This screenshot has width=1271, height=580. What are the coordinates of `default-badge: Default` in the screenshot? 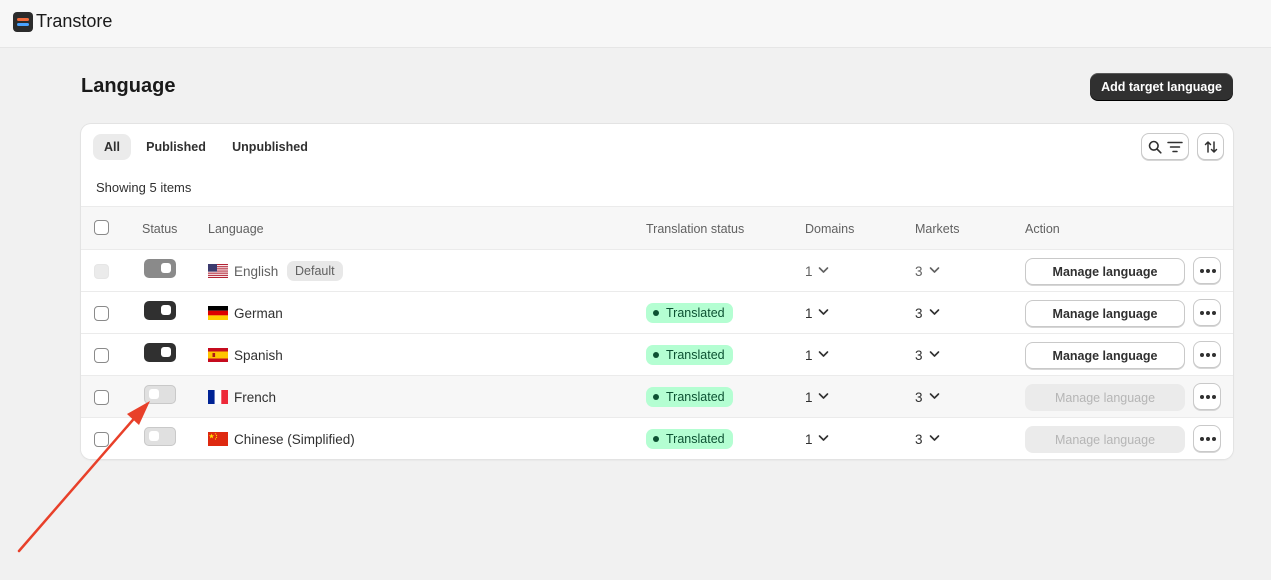 It's located at (315, 271).